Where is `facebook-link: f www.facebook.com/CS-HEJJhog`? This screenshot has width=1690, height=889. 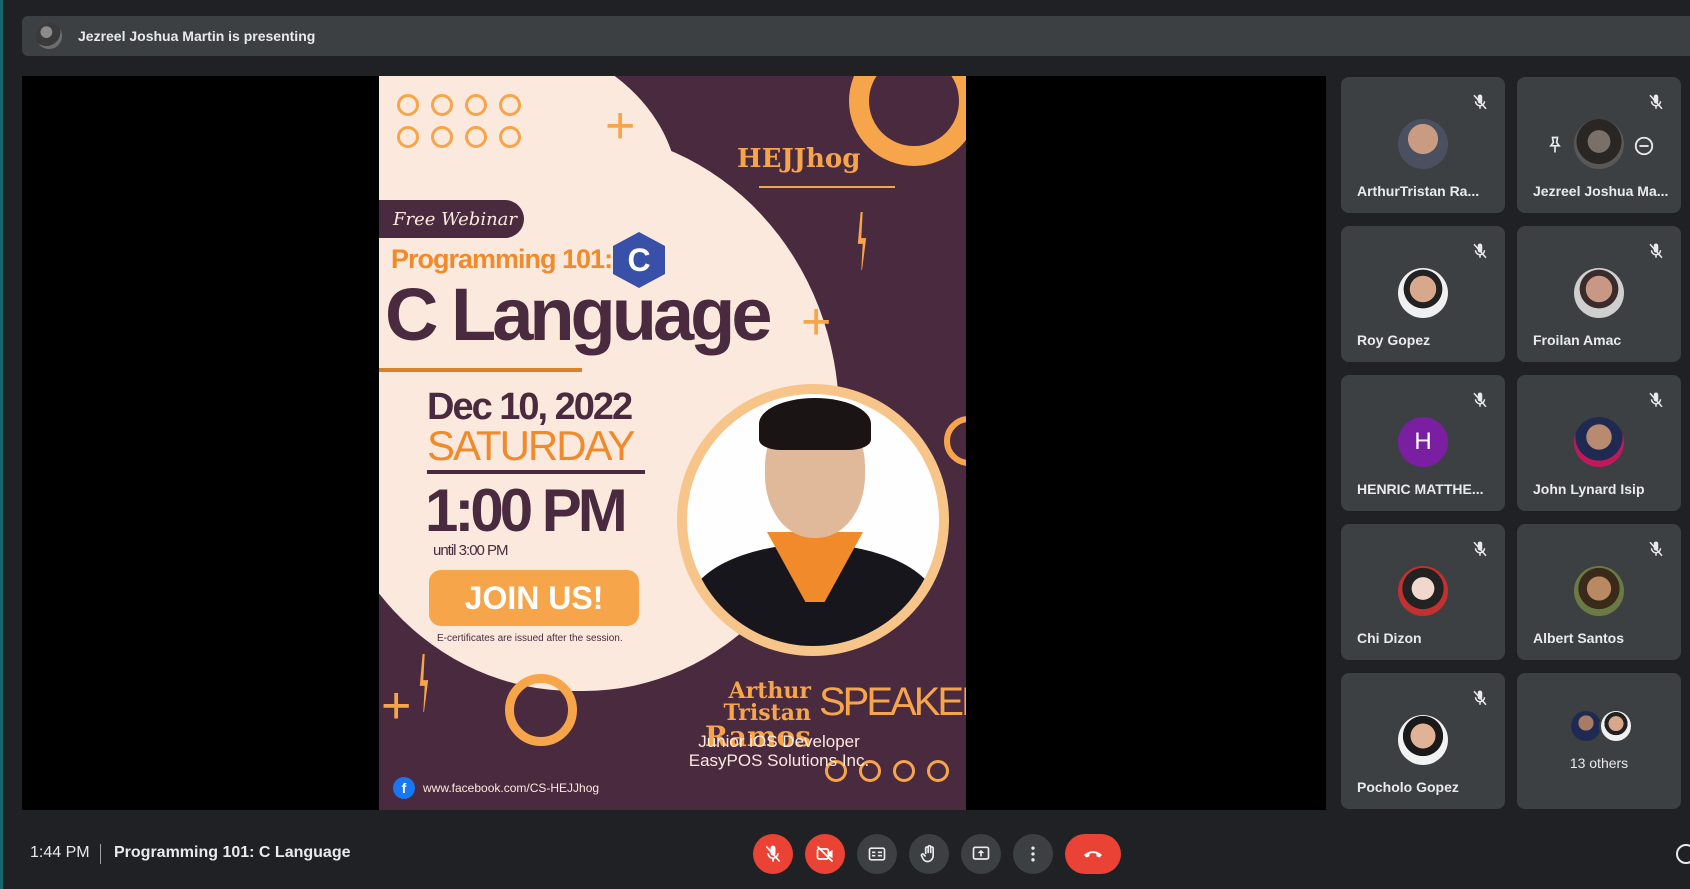
facebook-link: f www.facebook.com/CS-HEJJhog is located at coordinates (496, 788).